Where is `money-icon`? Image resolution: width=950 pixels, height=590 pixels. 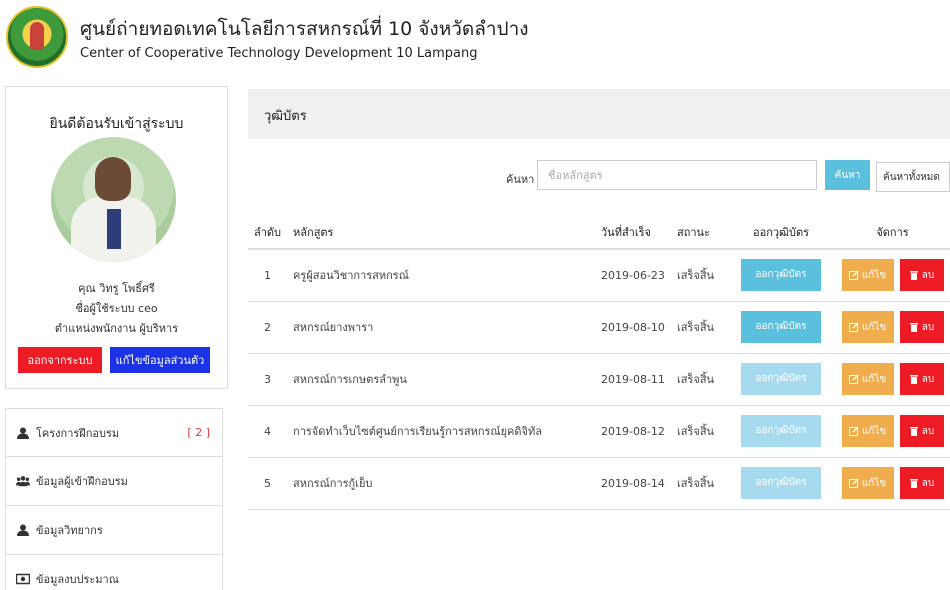 money-icon is located at coordinates (23, 579).